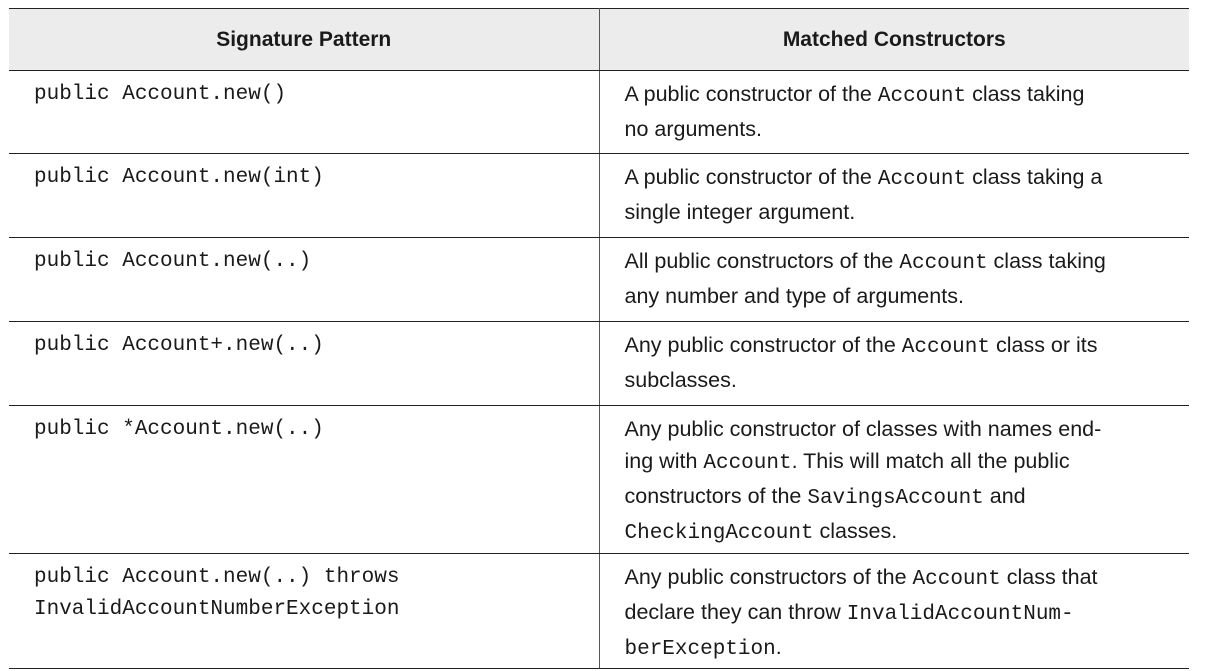  What do you see at coordinates (716, 496) in the screenshot?
I see `description-text: constructors of the` at bounding box center [716, 496].